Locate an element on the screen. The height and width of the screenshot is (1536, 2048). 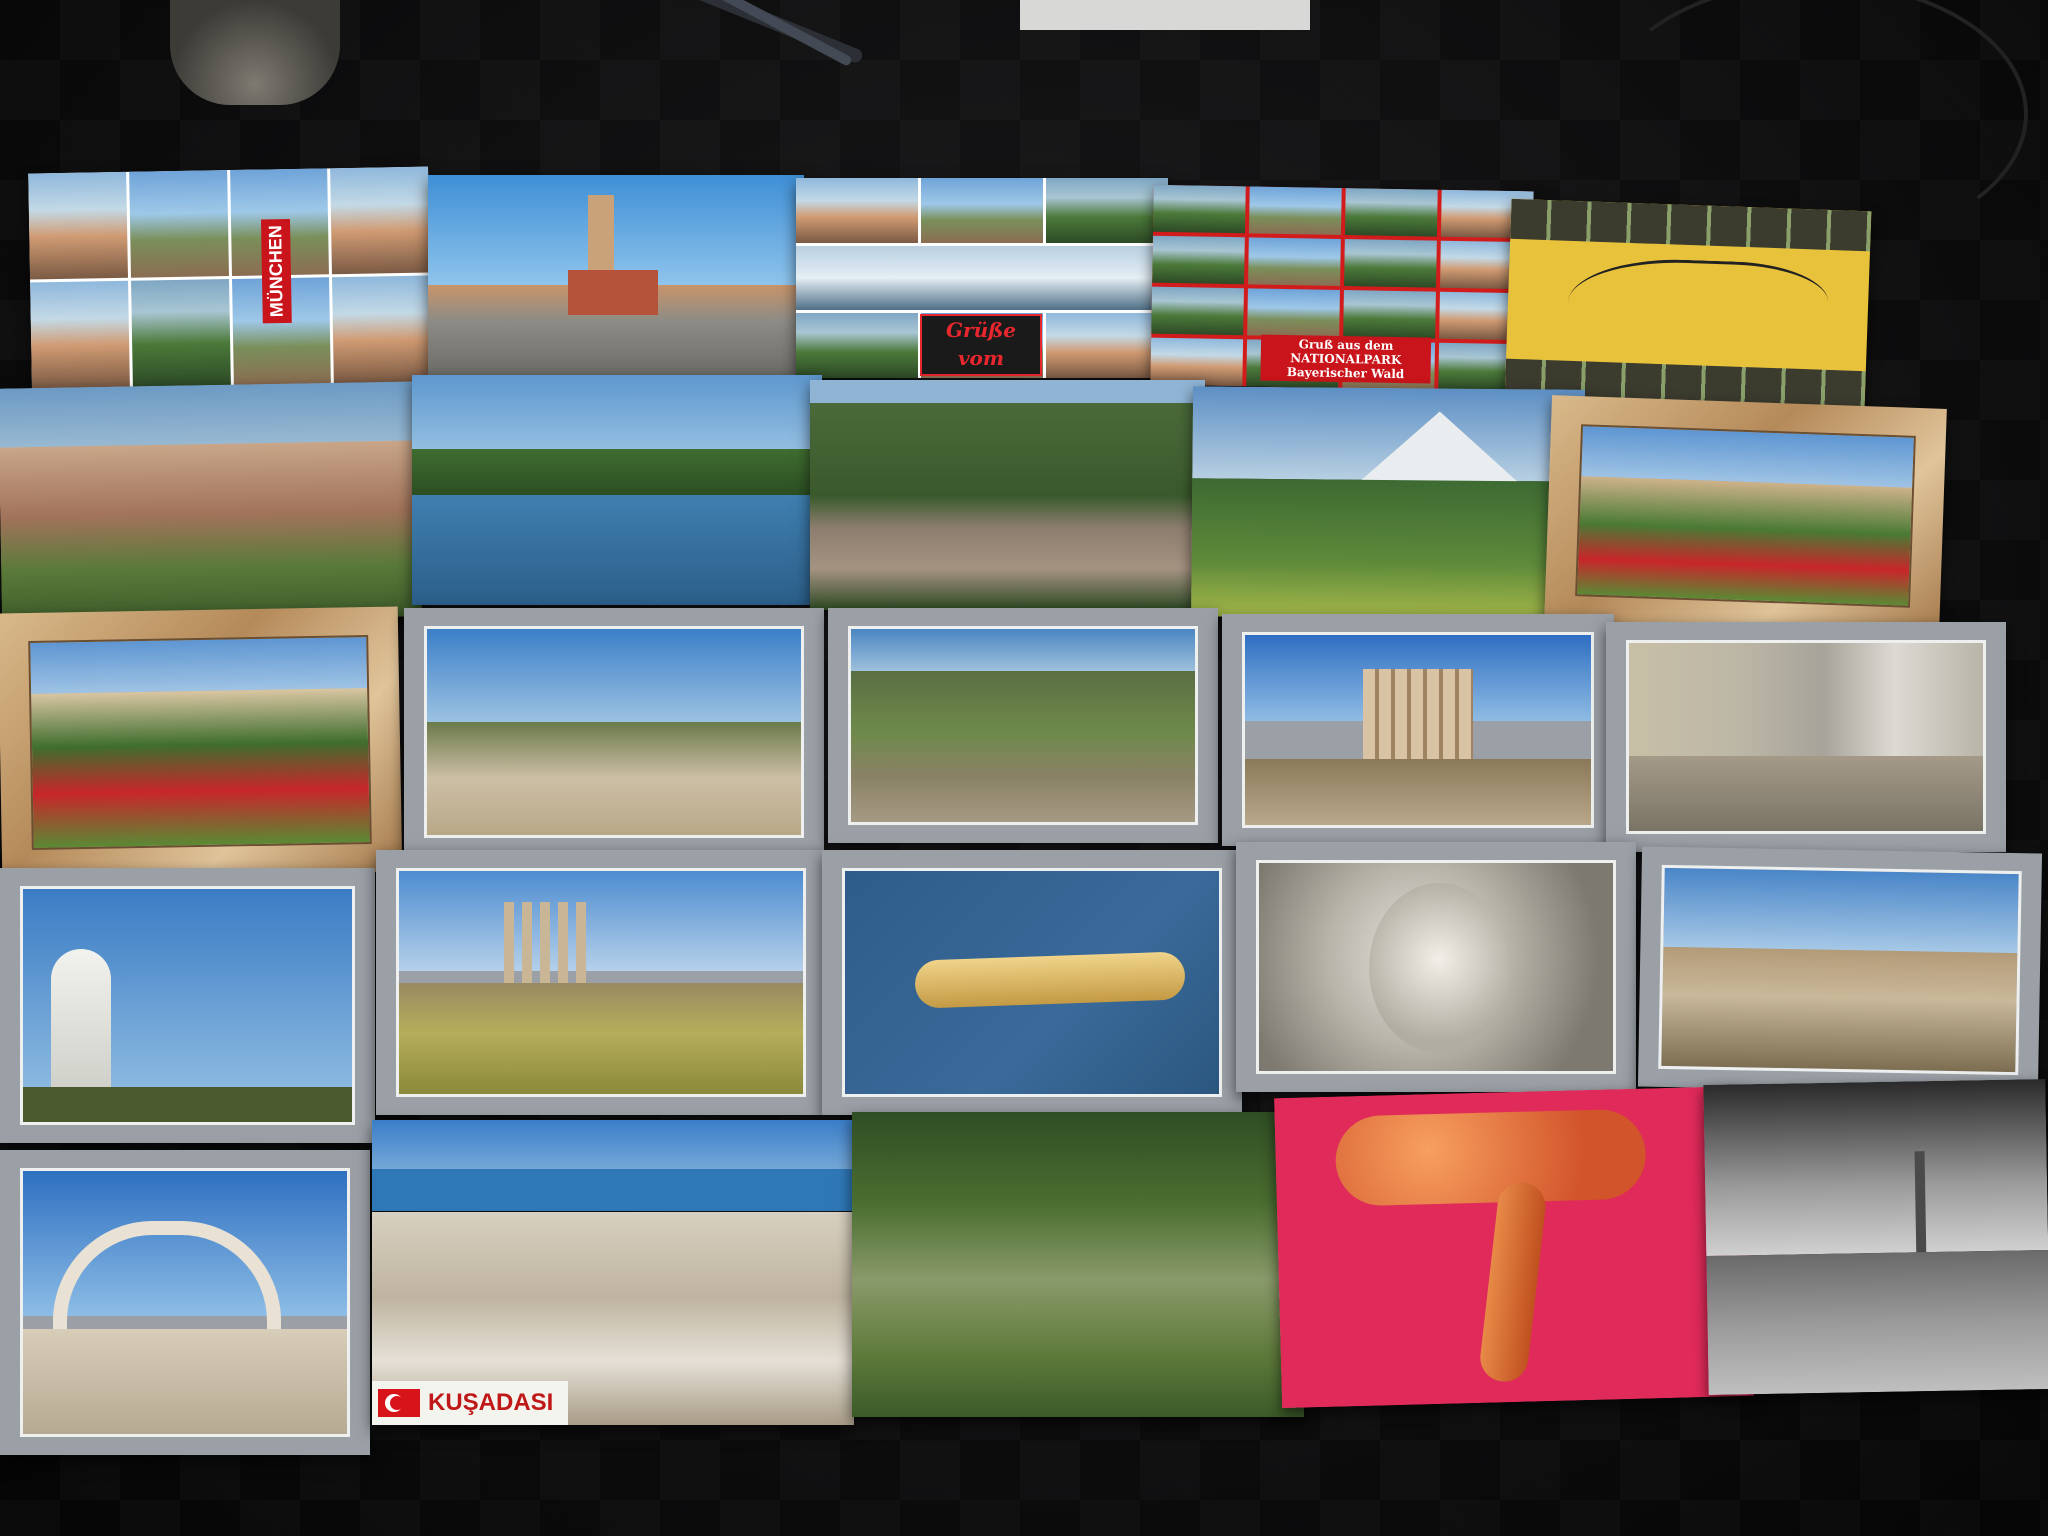
muenchen-label: MÜNCHEN is located at coordinates (276, 271).